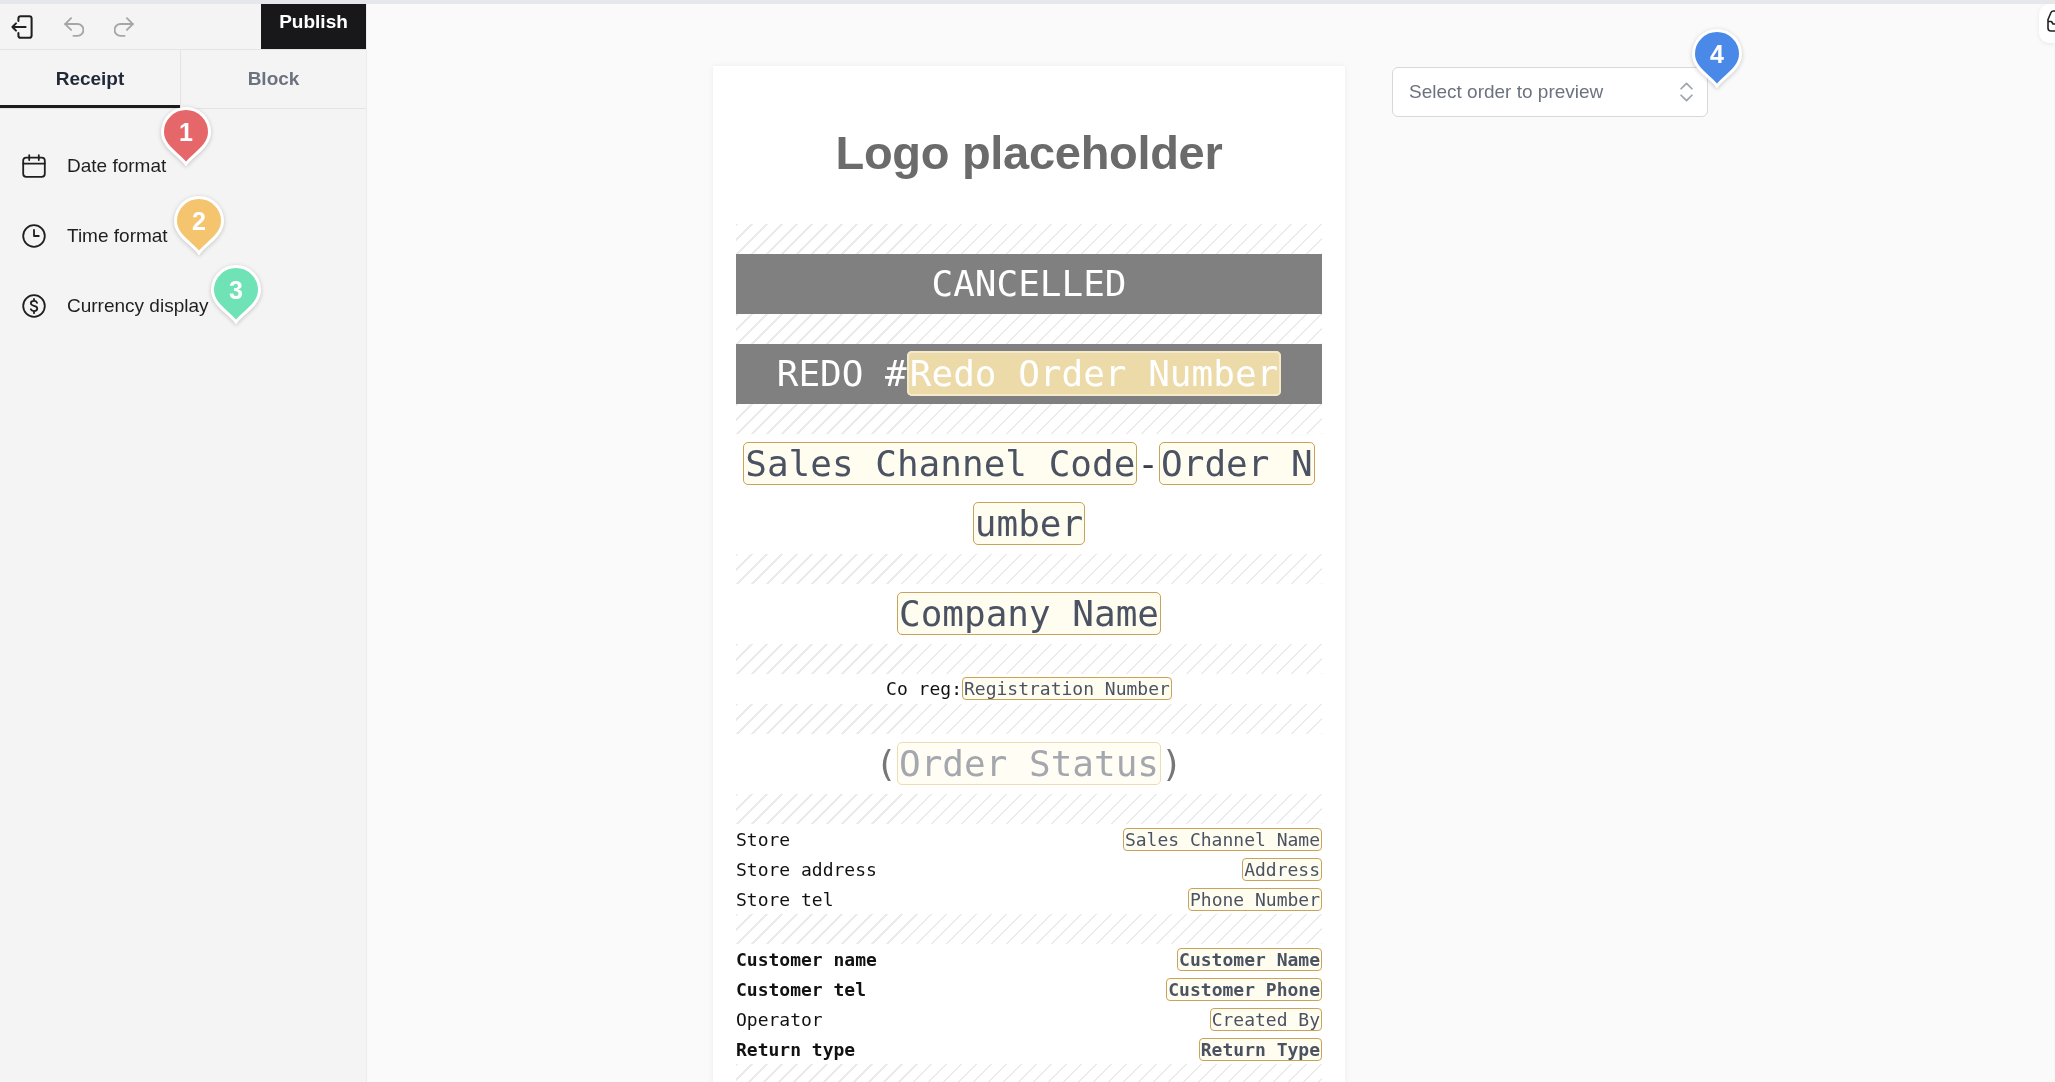  I want to click on variable-chip: Customer Name, so click(1249, 959).